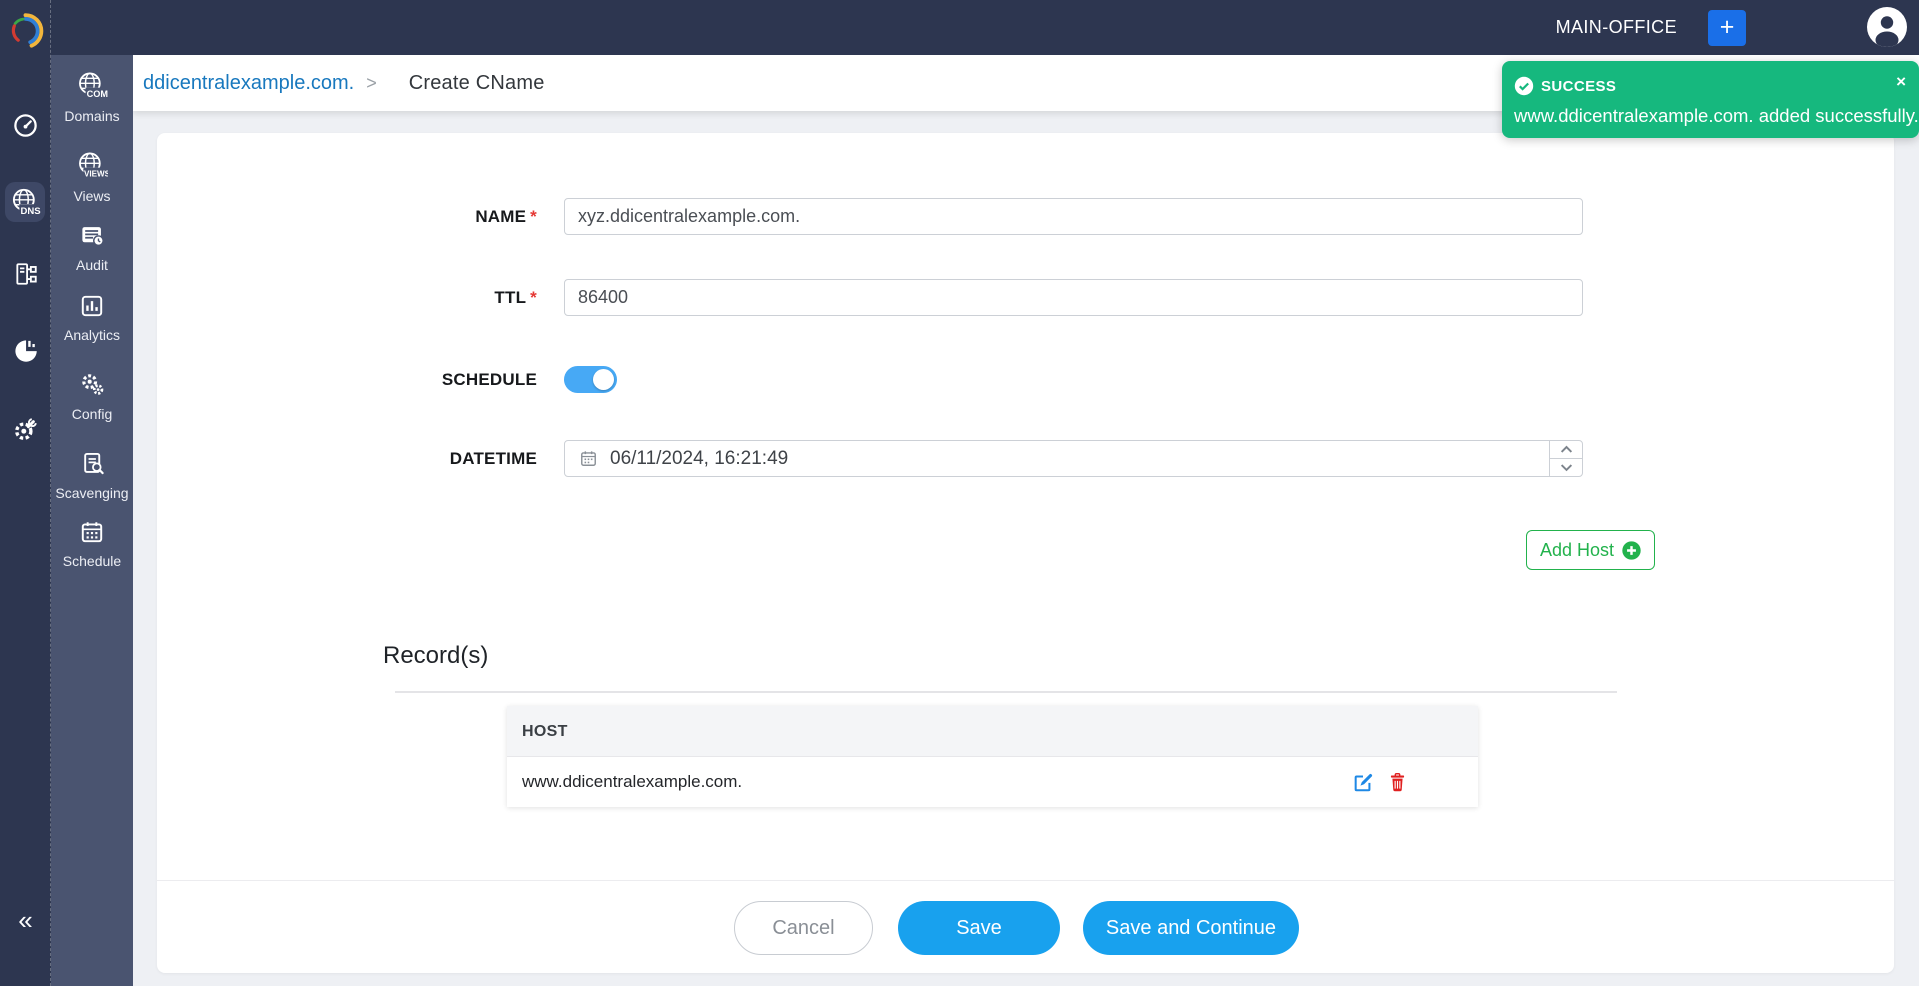  I want to click on datetime-decrement-button, so click(1566, 467).